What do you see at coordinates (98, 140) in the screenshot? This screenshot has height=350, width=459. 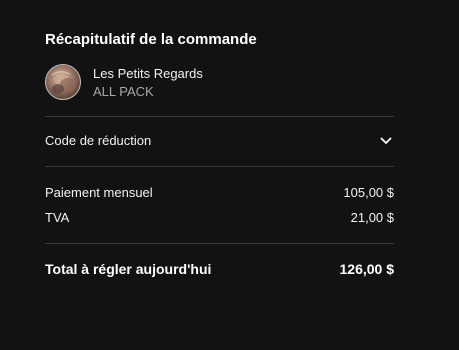 I see `discount-code-label: Code de réduction` at bounding box center [98, 140].